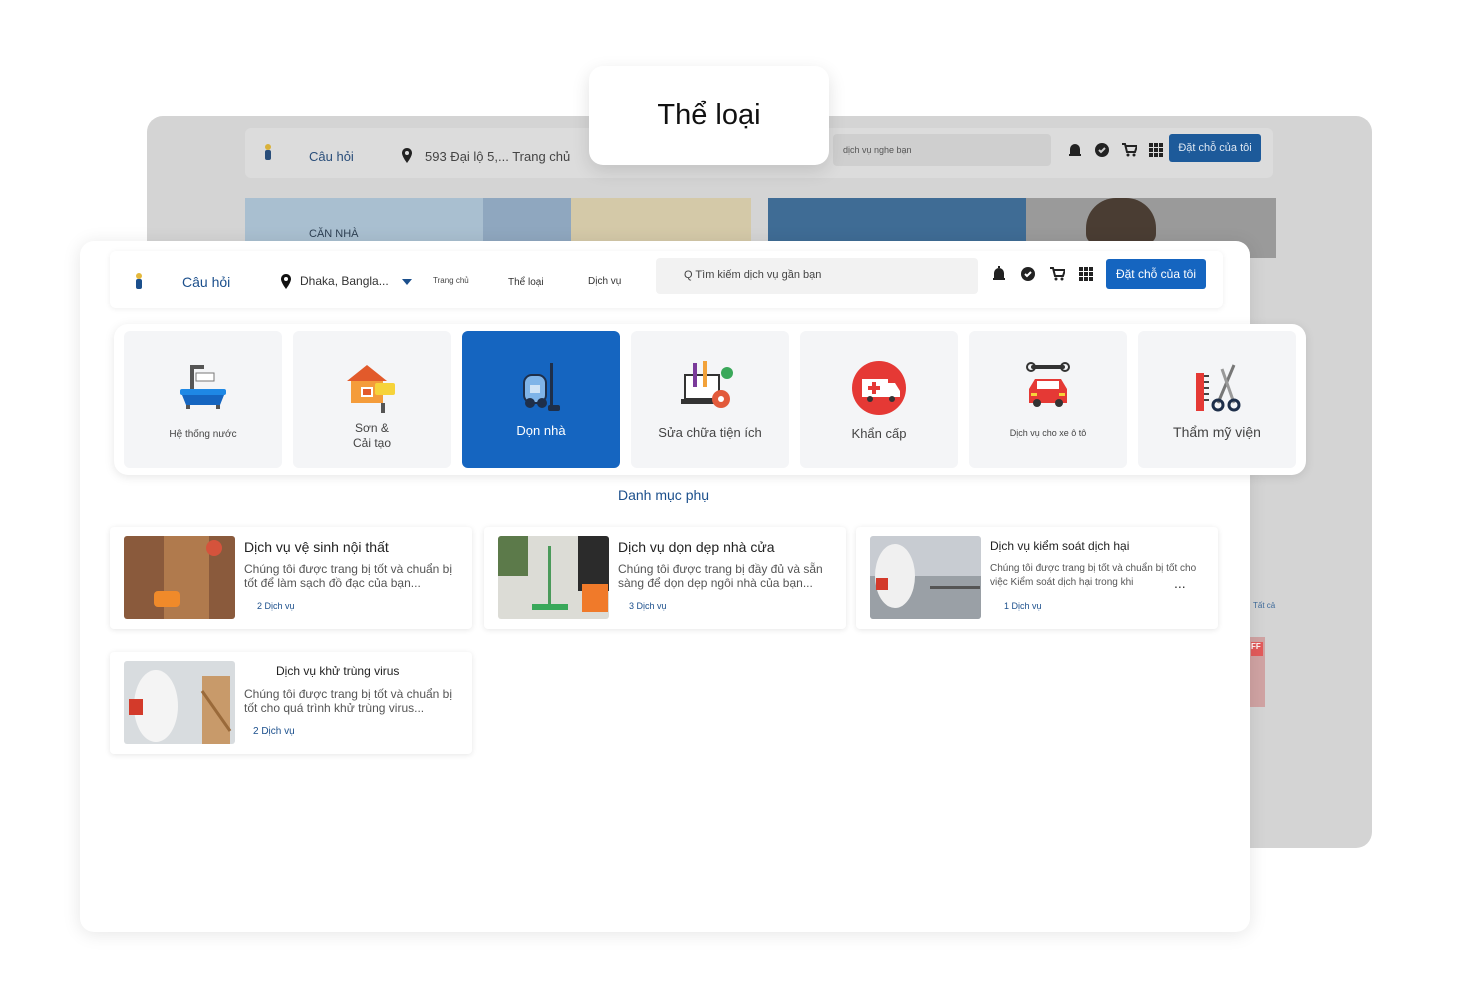 Image resolution: width=1468 pixels, height=992 pixels. I want to click on background-address: 593 Đại lộ 5,... Trang chủ, so click(498, 156).